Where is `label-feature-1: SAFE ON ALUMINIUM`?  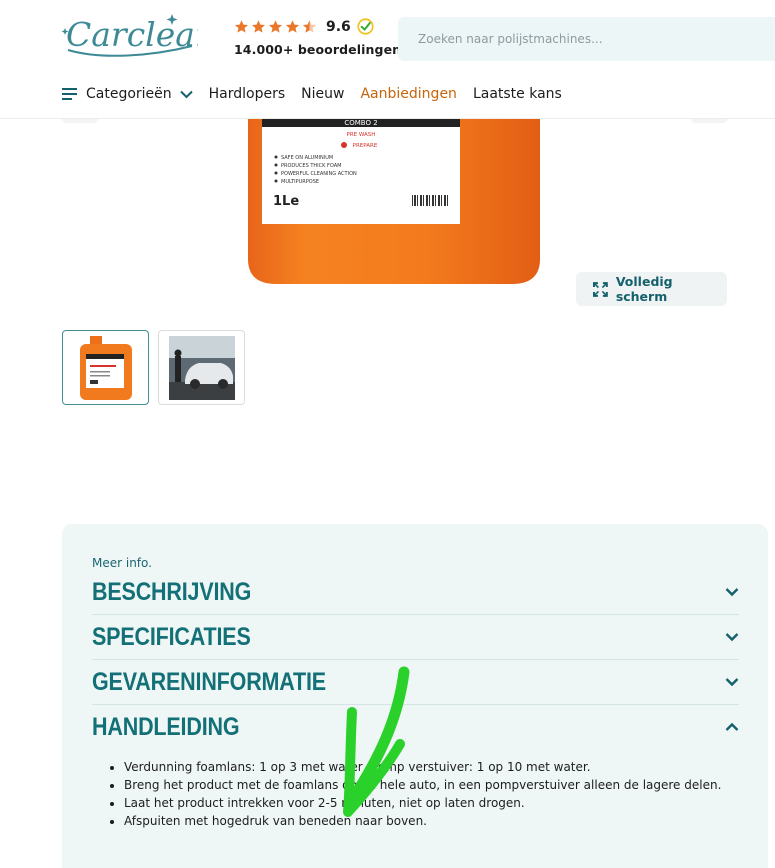
label-feature-1: SAFE ON ALUMINIUM is located at coordinates (307, 158).